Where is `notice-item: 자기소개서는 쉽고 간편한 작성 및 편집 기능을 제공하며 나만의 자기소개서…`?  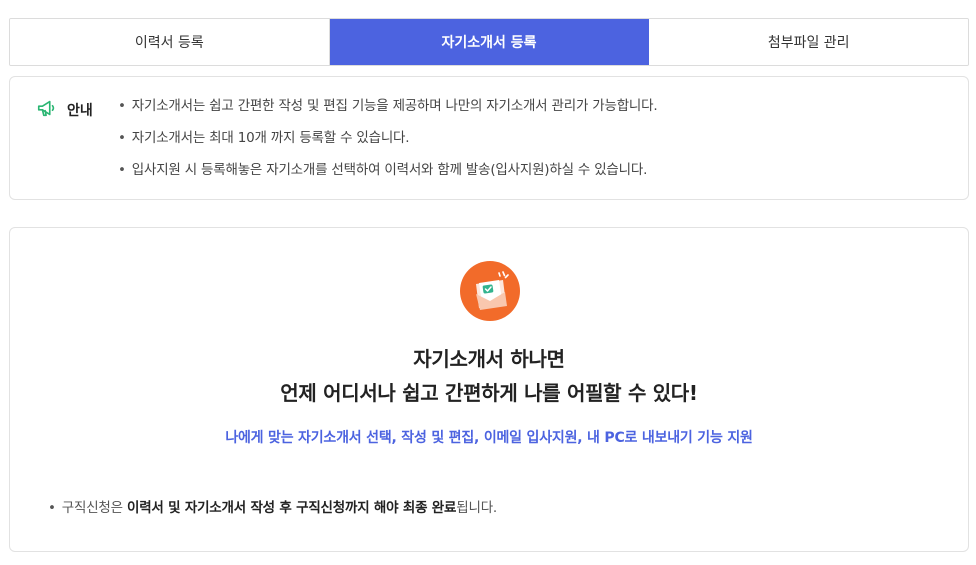
notice-item: 자기소개서는 쉽고 간편한 작성 및 편집 기능을 제공하며 나만의 자기소개서… is located at coordinates (388, 111).